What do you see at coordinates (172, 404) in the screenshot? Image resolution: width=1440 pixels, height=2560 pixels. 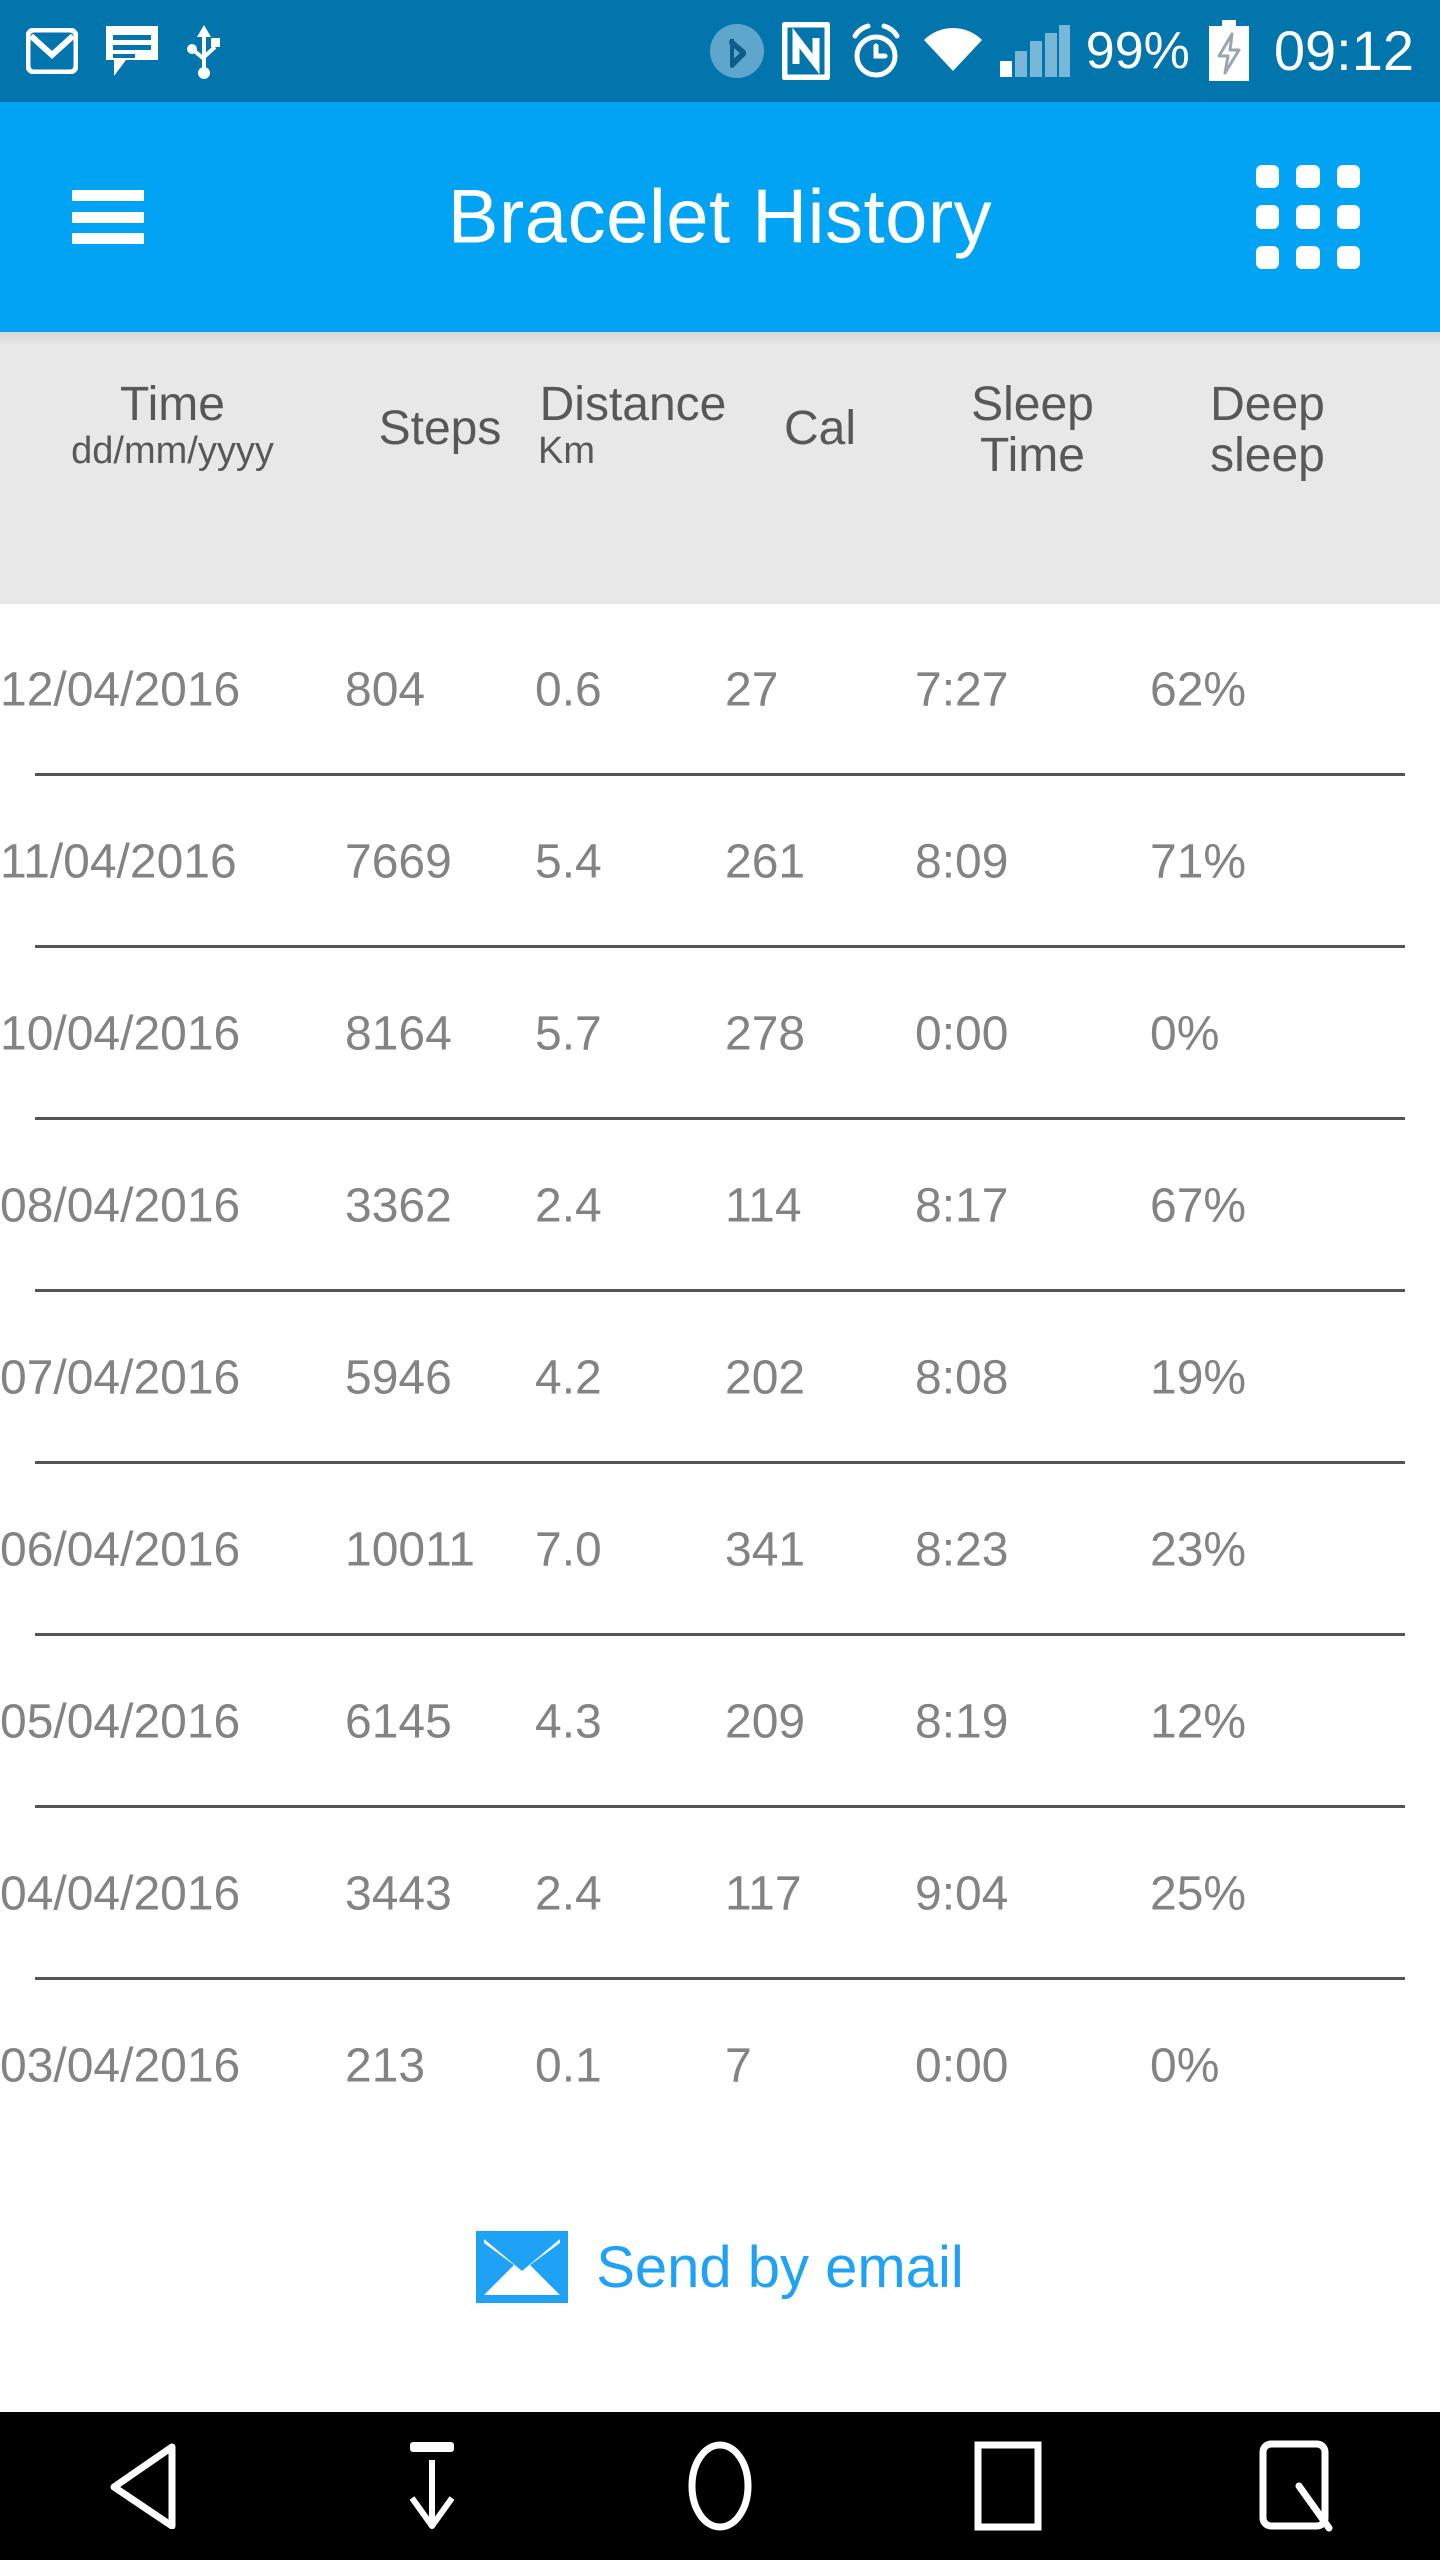 I see `column-header-time-label: Time` at bounding box center [172, 404].